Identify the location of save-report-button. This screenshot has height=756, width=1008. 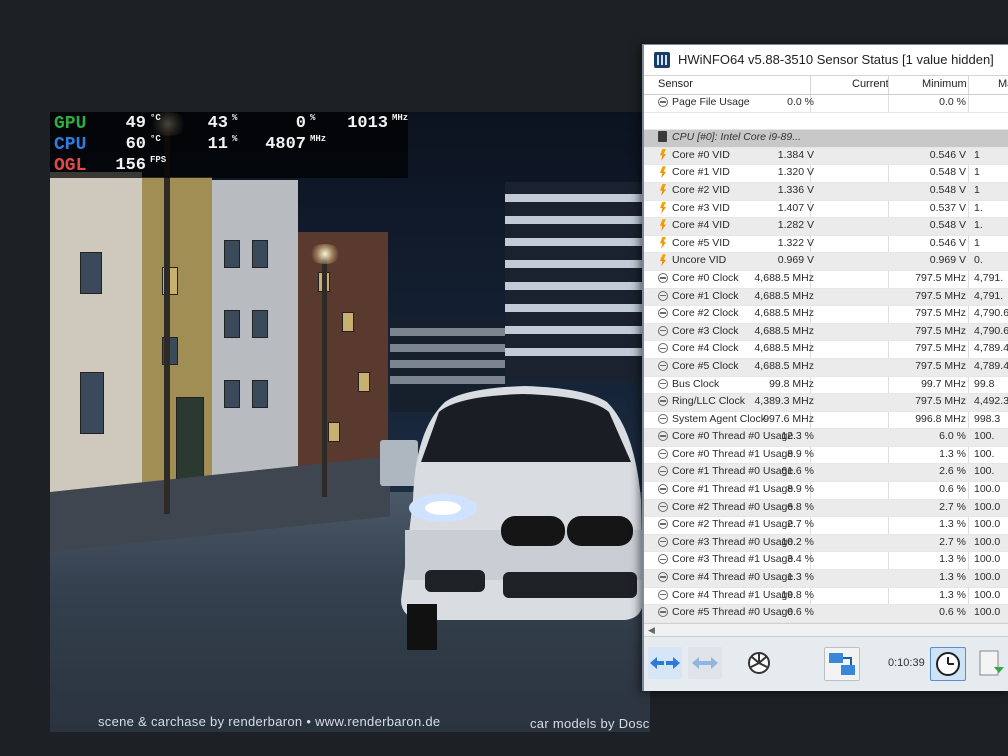
(991, 663).